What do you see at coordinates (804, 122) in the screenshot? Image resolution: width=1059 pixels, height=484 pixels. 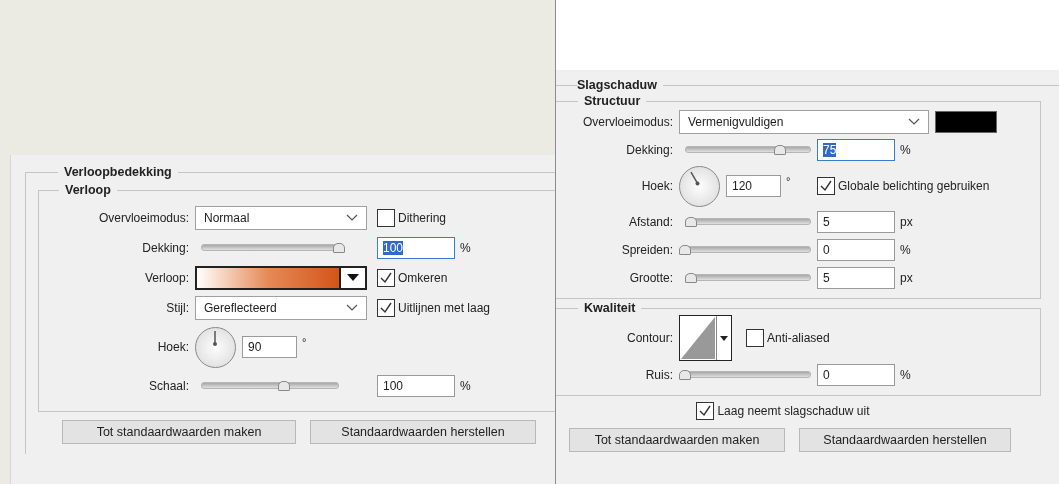 I see `dropdown: Vermenigvuldigen` at bounding box center [804, 122].